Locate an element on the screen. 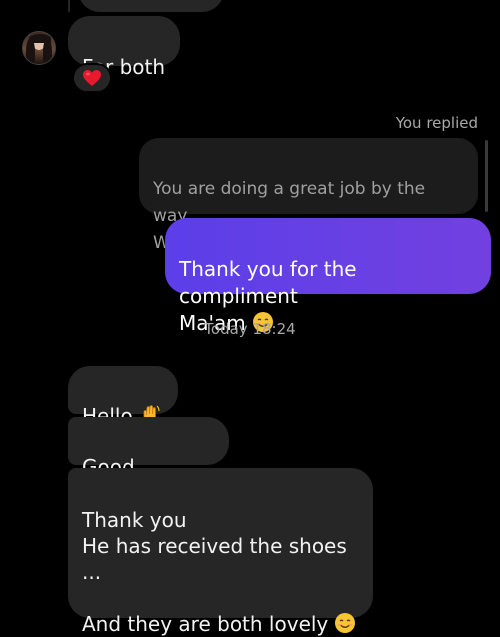  red-heart-icon is located at coordinates (92, 78).